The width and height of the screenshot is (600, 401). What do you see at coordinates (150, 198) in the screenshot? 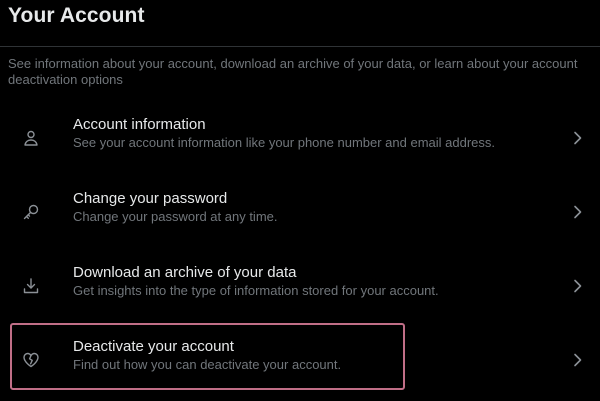
I see `menu-item-label: Change your password` at bounding box center [150, 198].